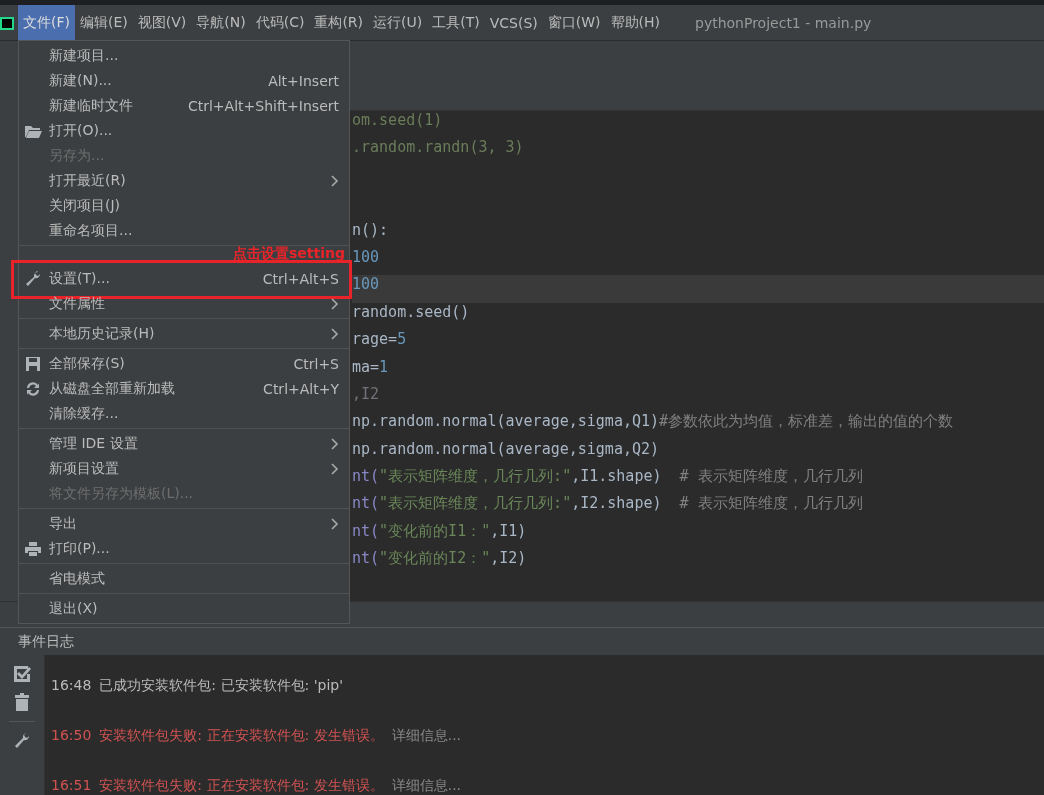  I want to click on window-title: pythonProject1 - main.py, so click(783, 22).